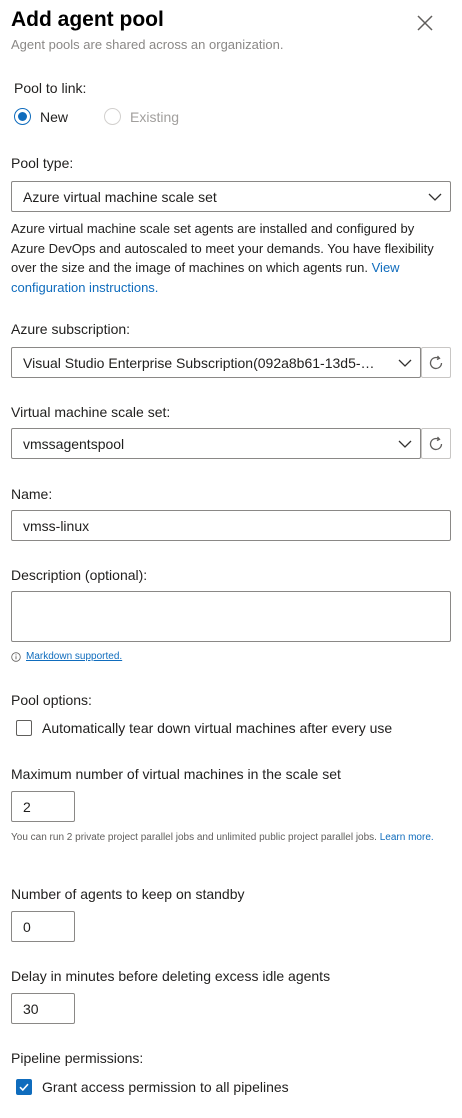  What do you see at coordinates (231, 196) in the screenshot?
I see `pool-type-dropdown: Azure virtual machine scale set` at bounding box center [231, 196].